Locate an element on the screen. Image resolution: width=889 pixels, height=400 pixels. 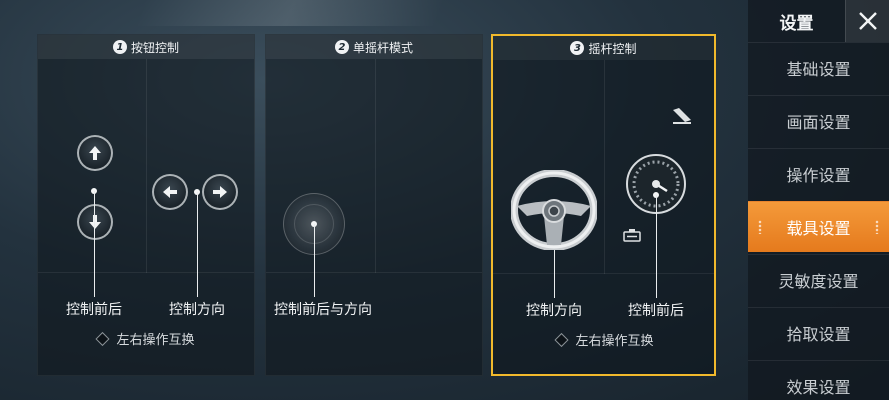
sidebar-item-label: 效果设置 is located at coordinates (818, 387).